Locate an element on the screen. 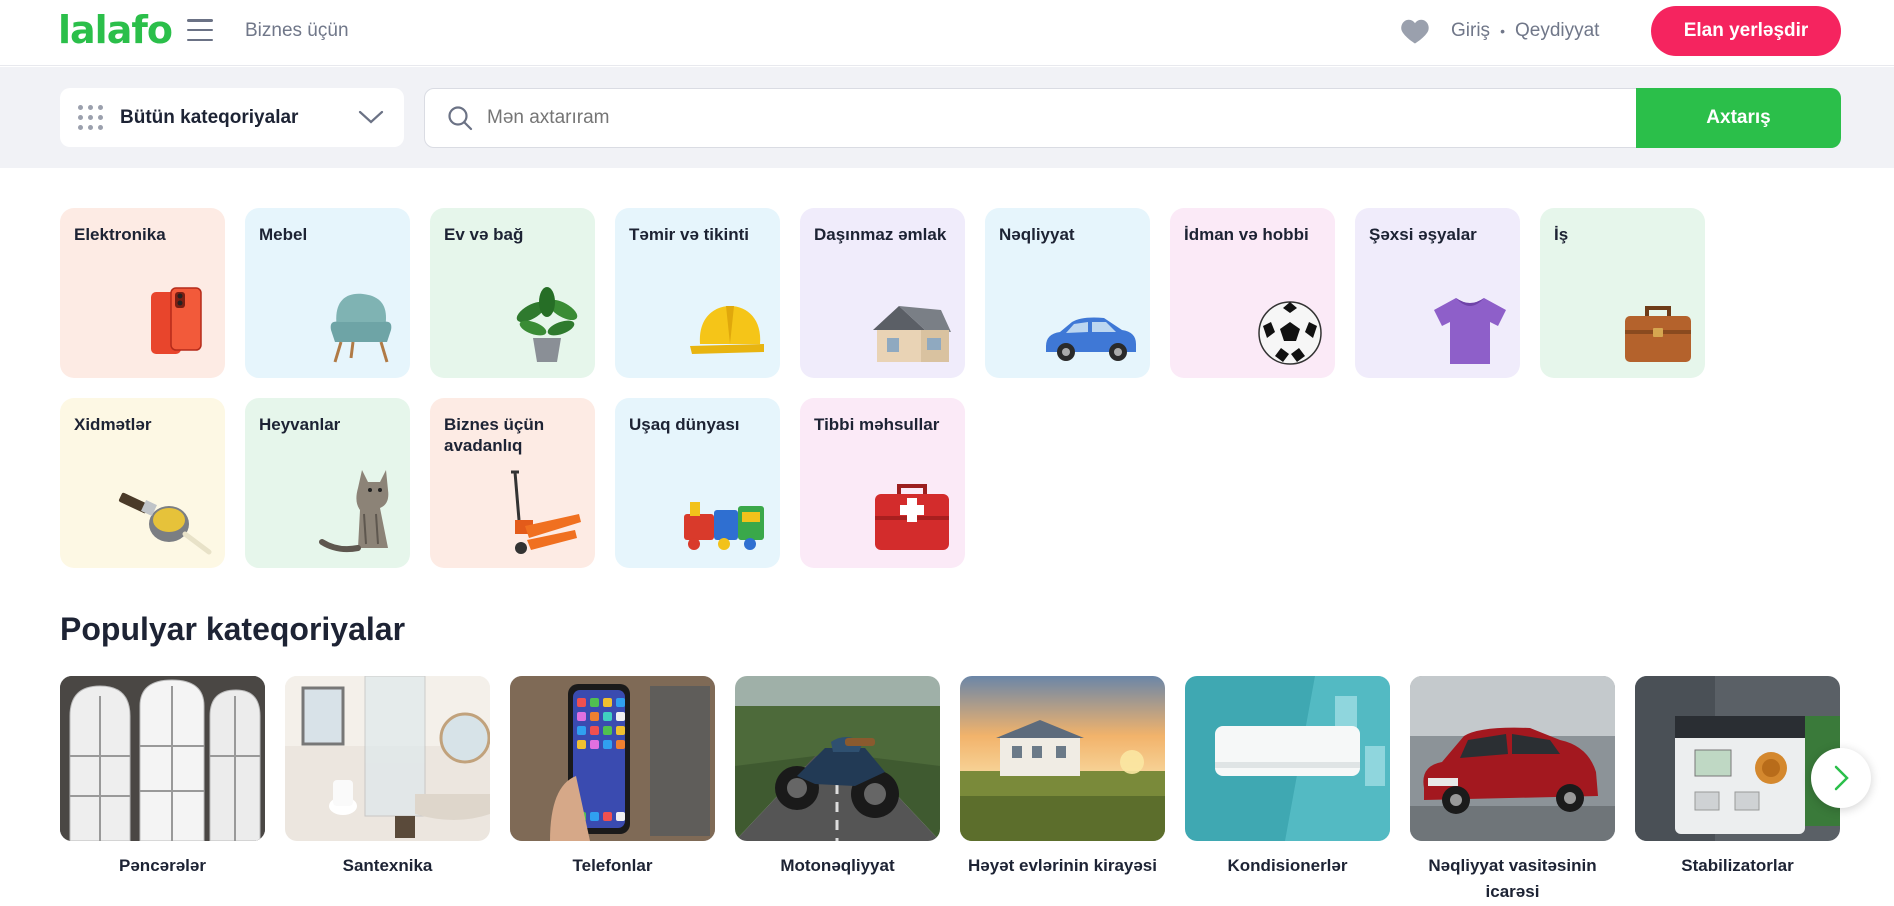 This screenshot has width=1894, height=906. popular-card: Telefonlar is located at coordinates (612, 777).